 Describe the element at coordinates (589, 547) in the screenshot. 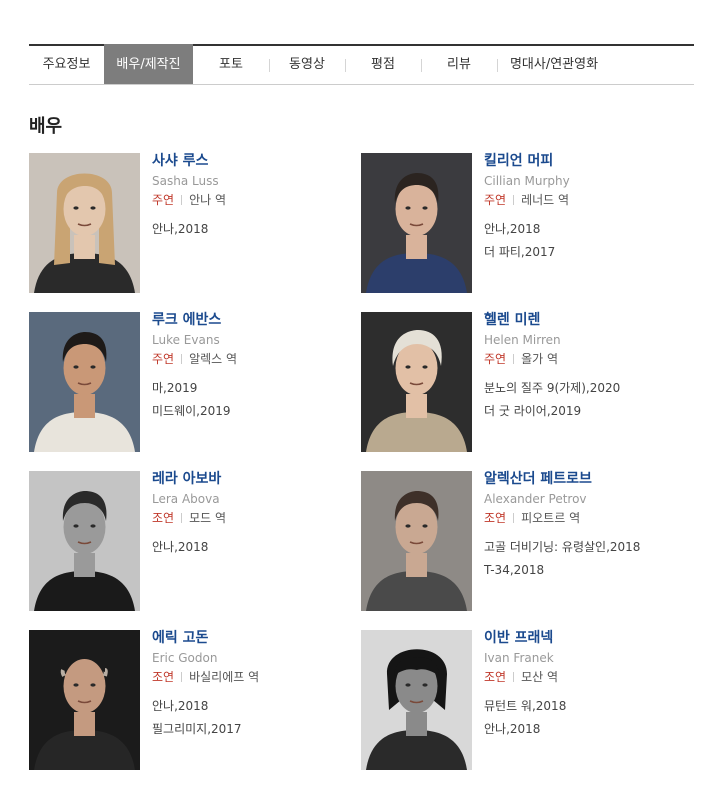

I see `film-item: 고골 더비기닝: 유령살인,2018` at that location.